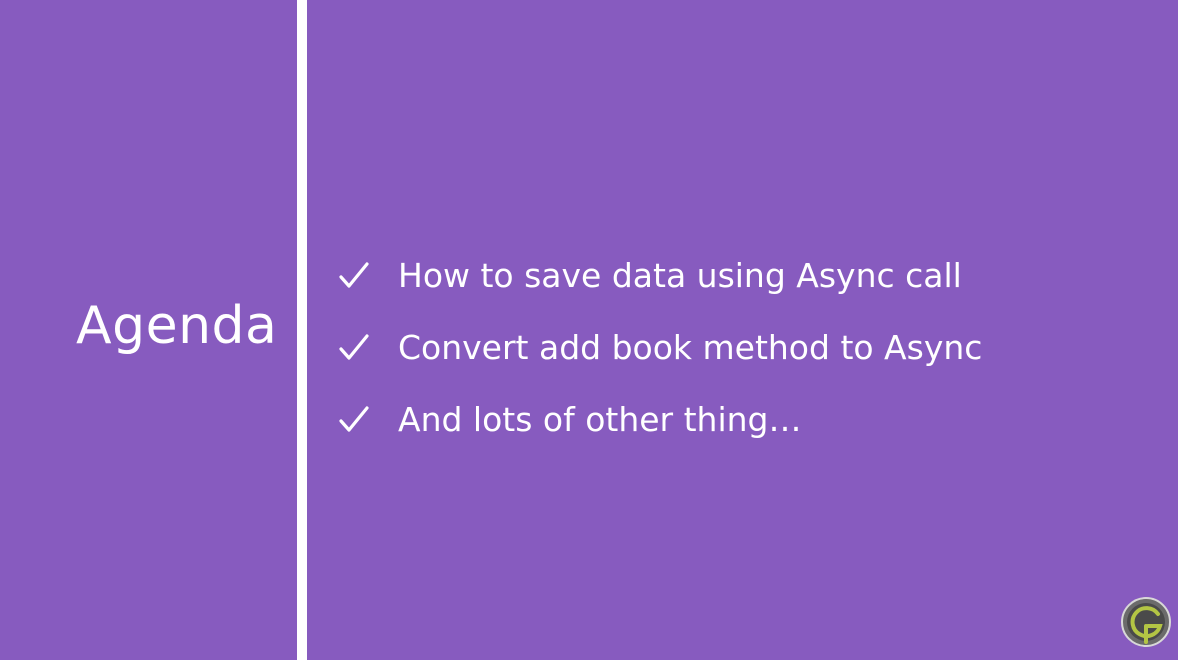 The height and width of the screenshot is (660, 1178). I want to click on slide-title: Agenda, so click(177, 326).